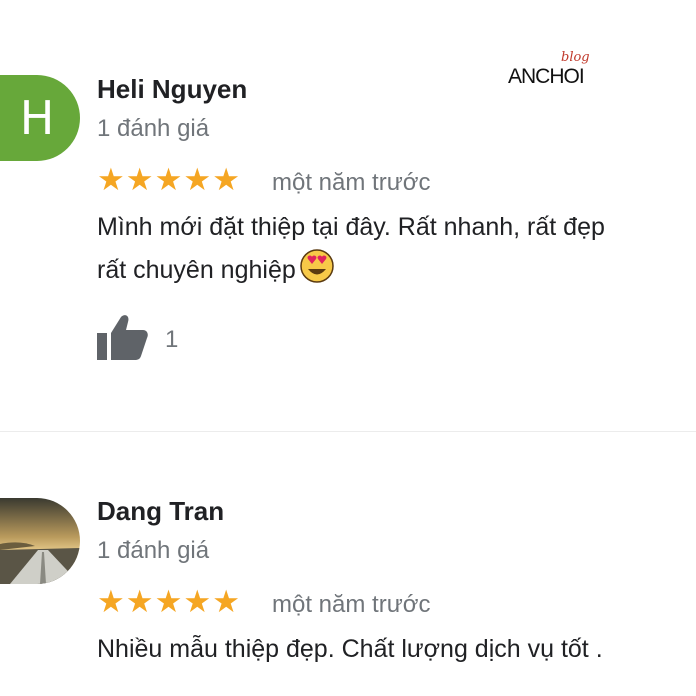 This screenshot has height=696, width=696. What do you see at coordinates (160, 511) in the screenshot?
I see `reviewer-name: Dang Tran` at bounding box center [160, 511].